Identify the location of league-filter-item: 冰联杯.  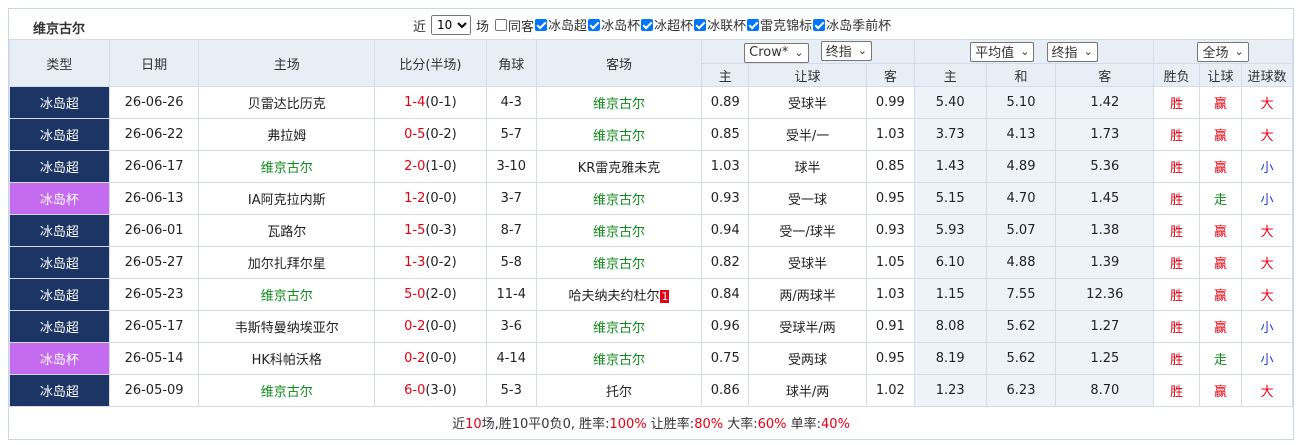
(720, 24).